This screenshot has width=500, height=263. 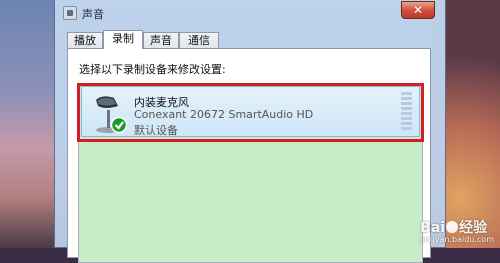 I want to click on title-bar: 声音 ✕, so click(x=250, y=13).